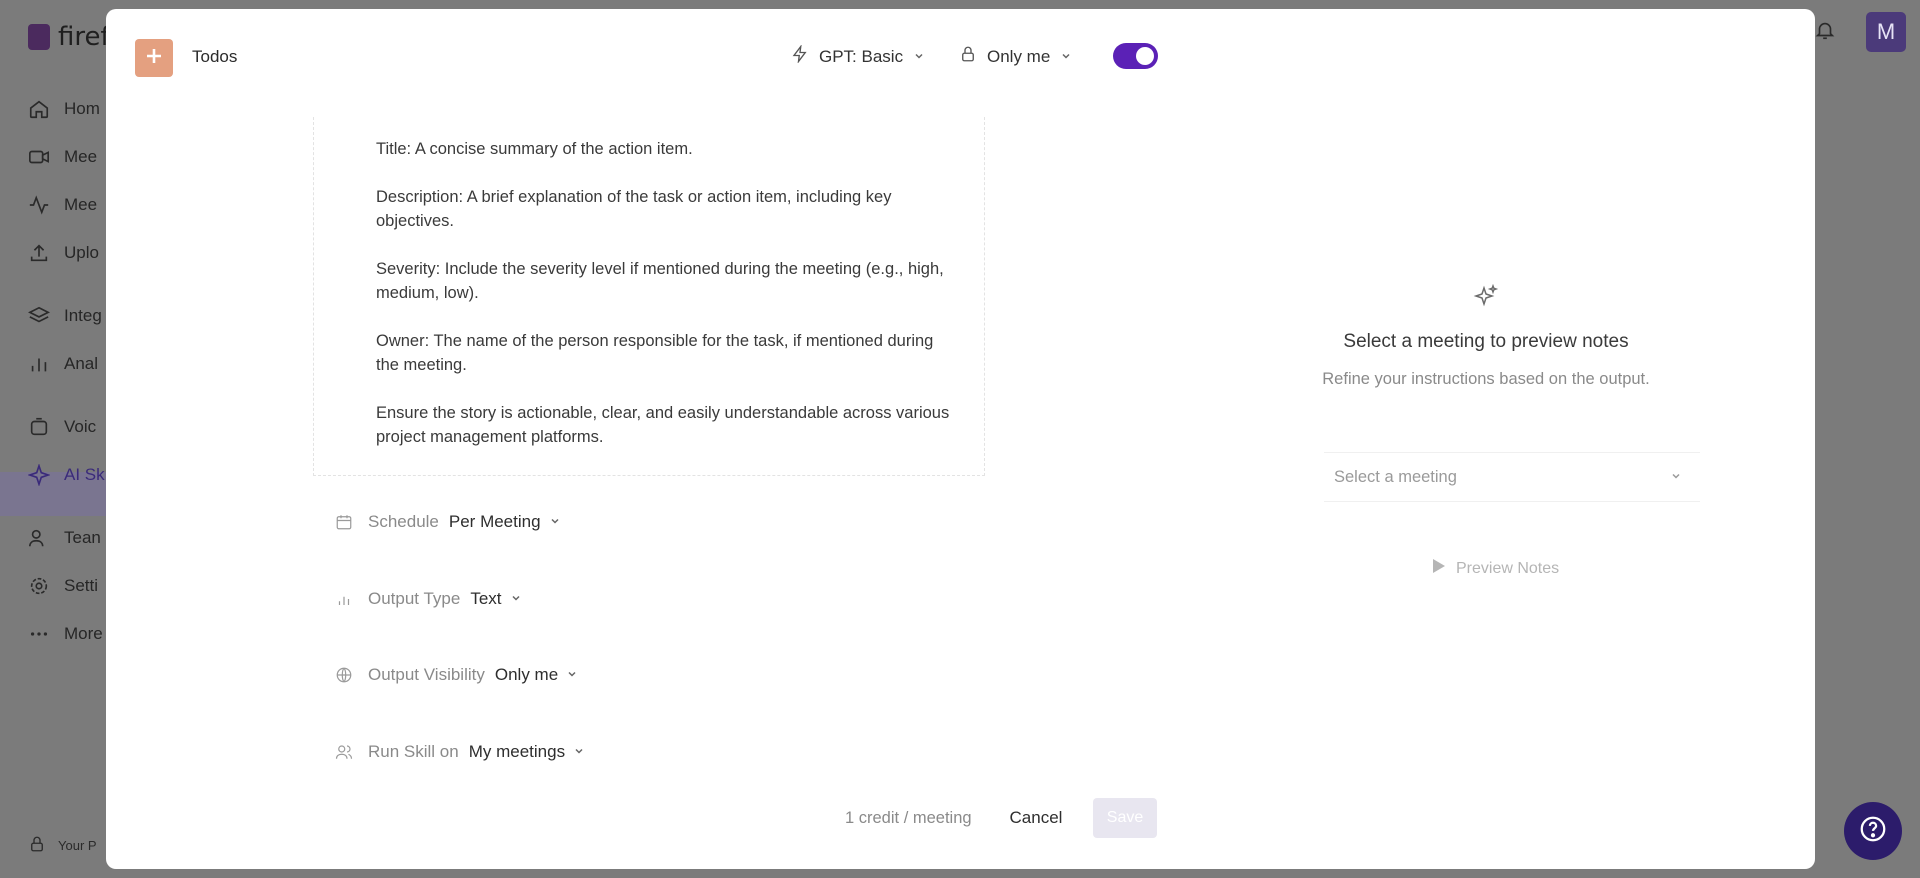  What do you see at coordinates (84, 474) in the screenshot?
I see `sidebar-item-label: AI Sk` at bounding box center [84, 474].